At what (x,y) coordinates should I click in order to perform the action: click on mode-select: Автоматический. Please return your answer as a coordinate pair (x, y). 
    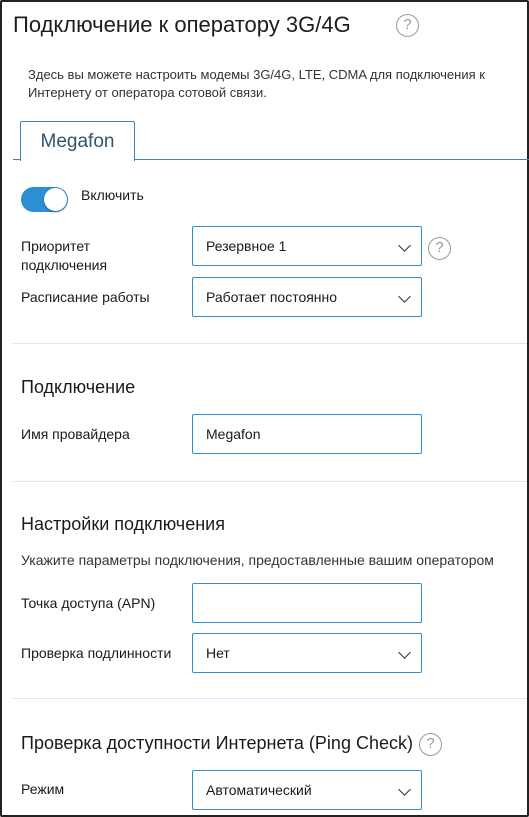
    Looking at the image, I should click on (307, 790).